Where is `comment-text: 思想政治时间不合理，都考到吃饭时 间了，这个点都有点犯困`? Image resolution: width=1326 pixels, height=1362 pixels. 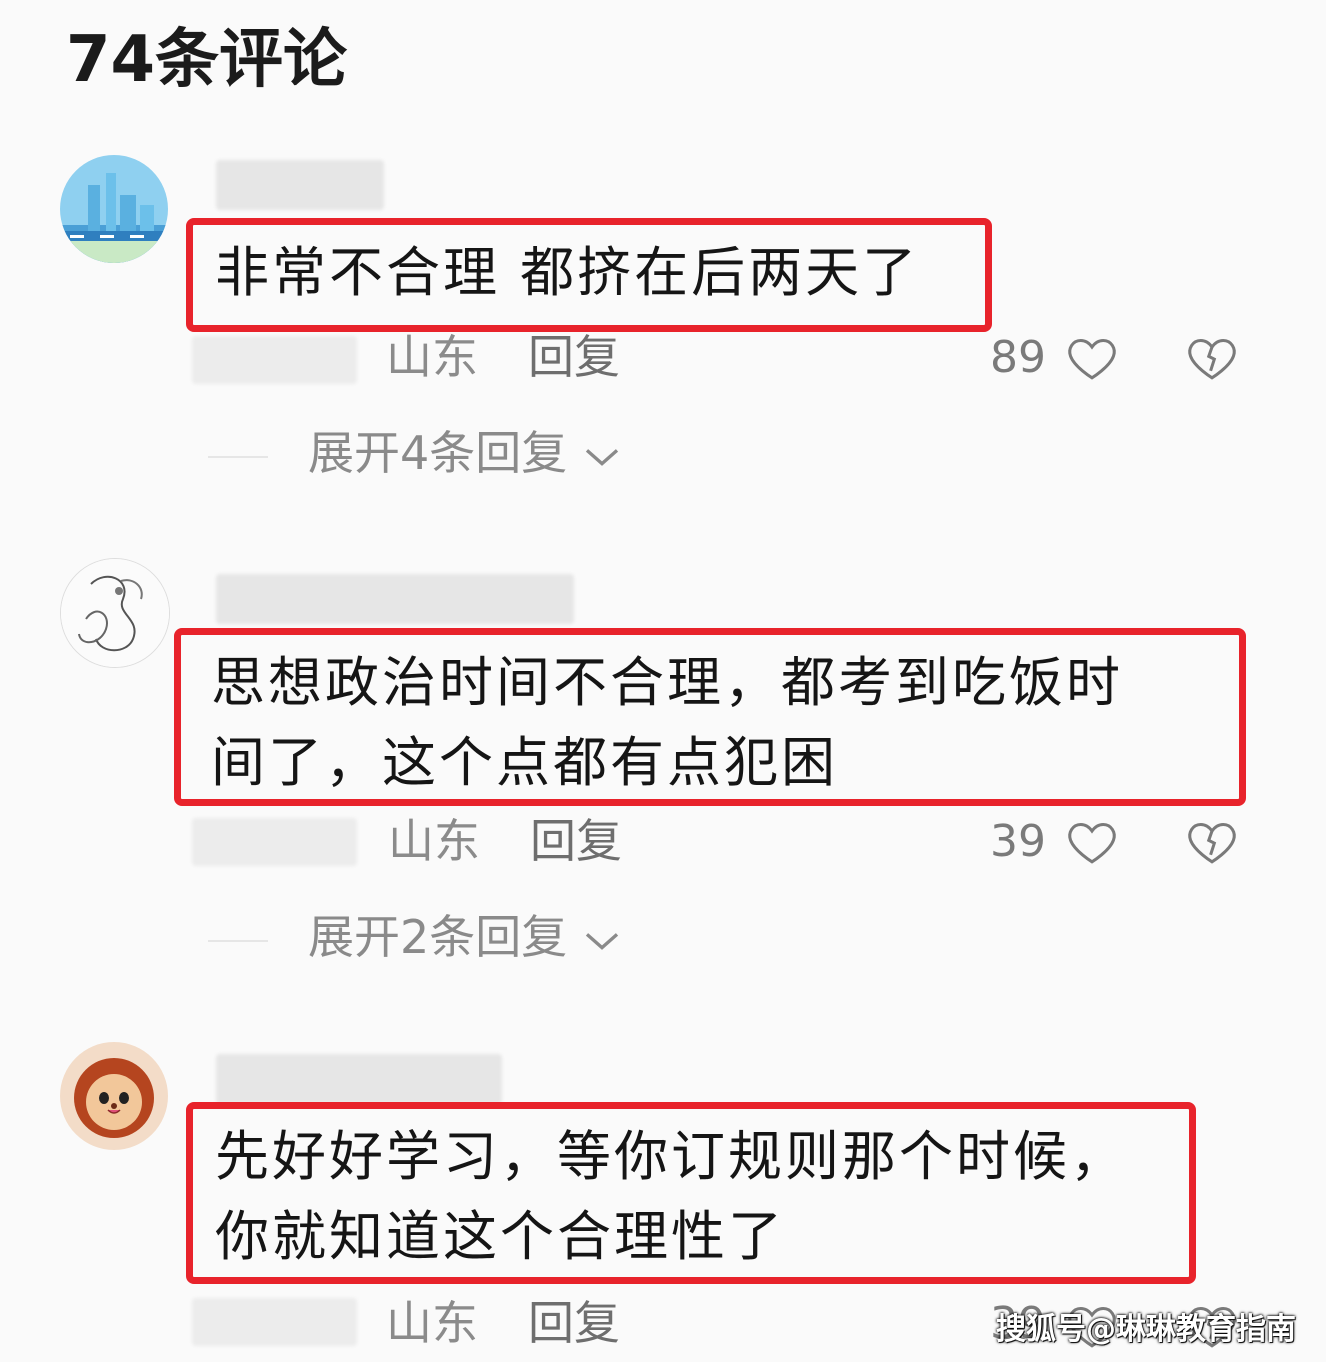
comment-text: 思想政治时间不合理，都考到吃饭时 间了，这个点都有点犯困 is located at coordinates (716, 723).